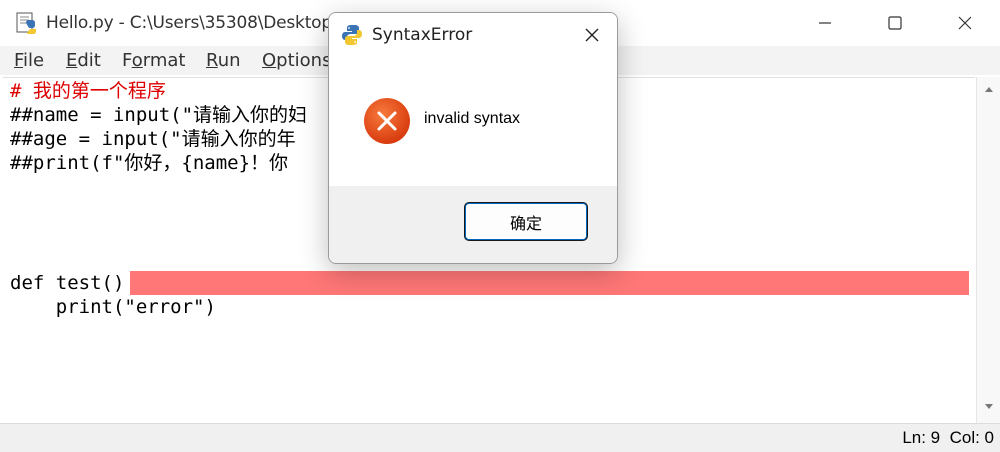  What do you see at coordinates (83, 60) in the screenshot?
I see `menu-edit: Edit` at bounding box center [83, 60].